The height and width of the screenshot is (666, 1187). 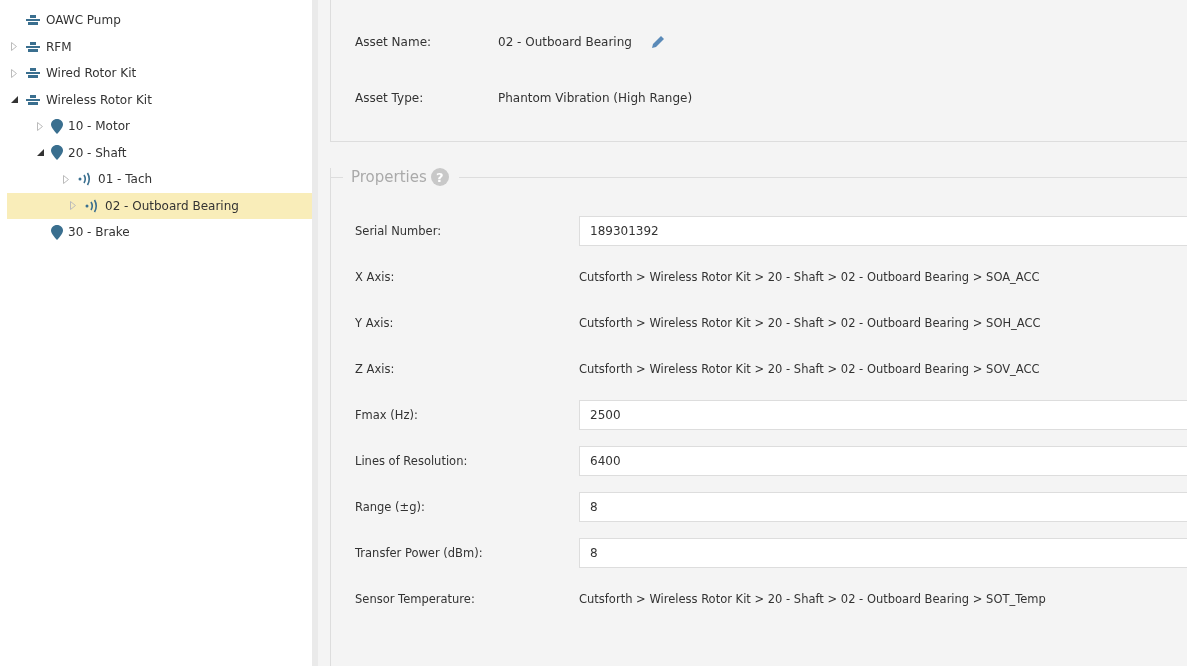 What do you see at coordinates (156, 179) in the screenshot?
I see `tree-item: 01 - Tach` at bounding box center [156, 179].